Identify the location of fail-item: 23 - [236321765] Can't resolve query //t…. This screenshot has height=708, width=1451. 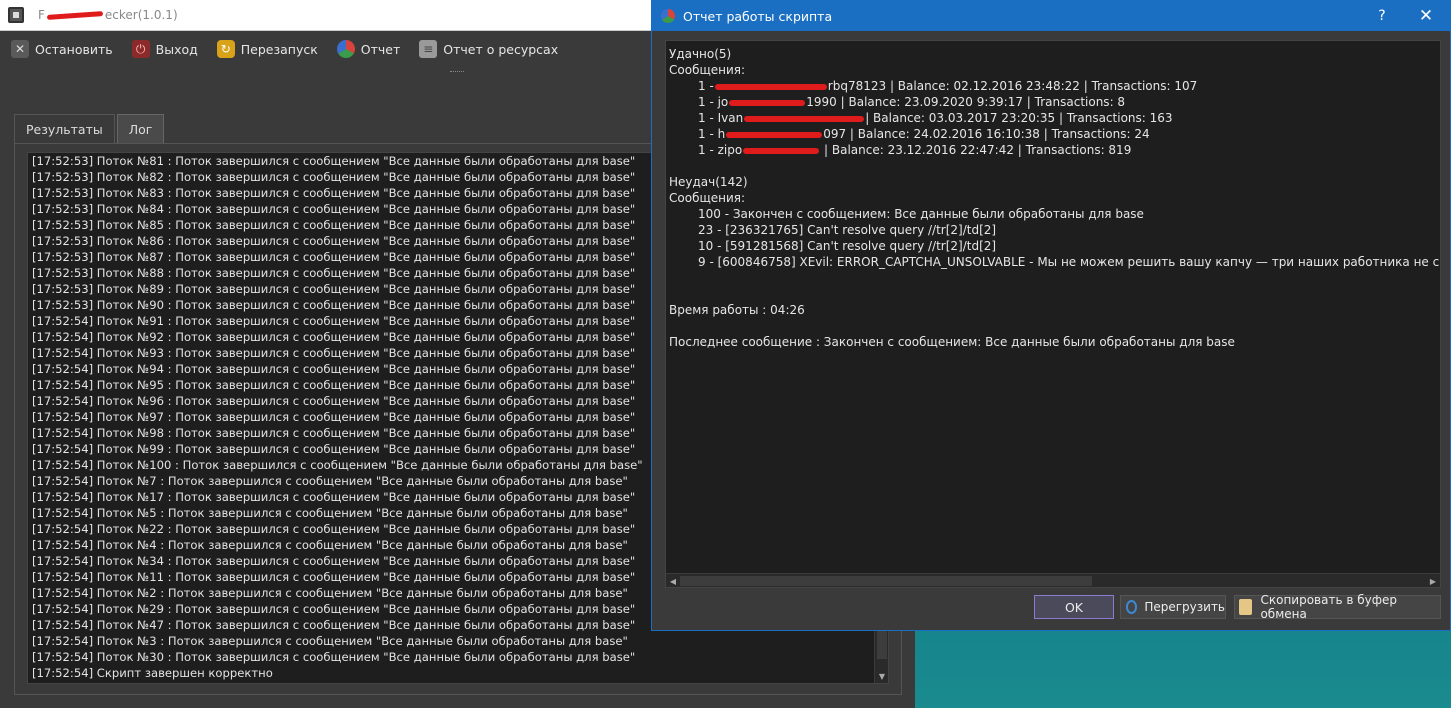
(847, 230).